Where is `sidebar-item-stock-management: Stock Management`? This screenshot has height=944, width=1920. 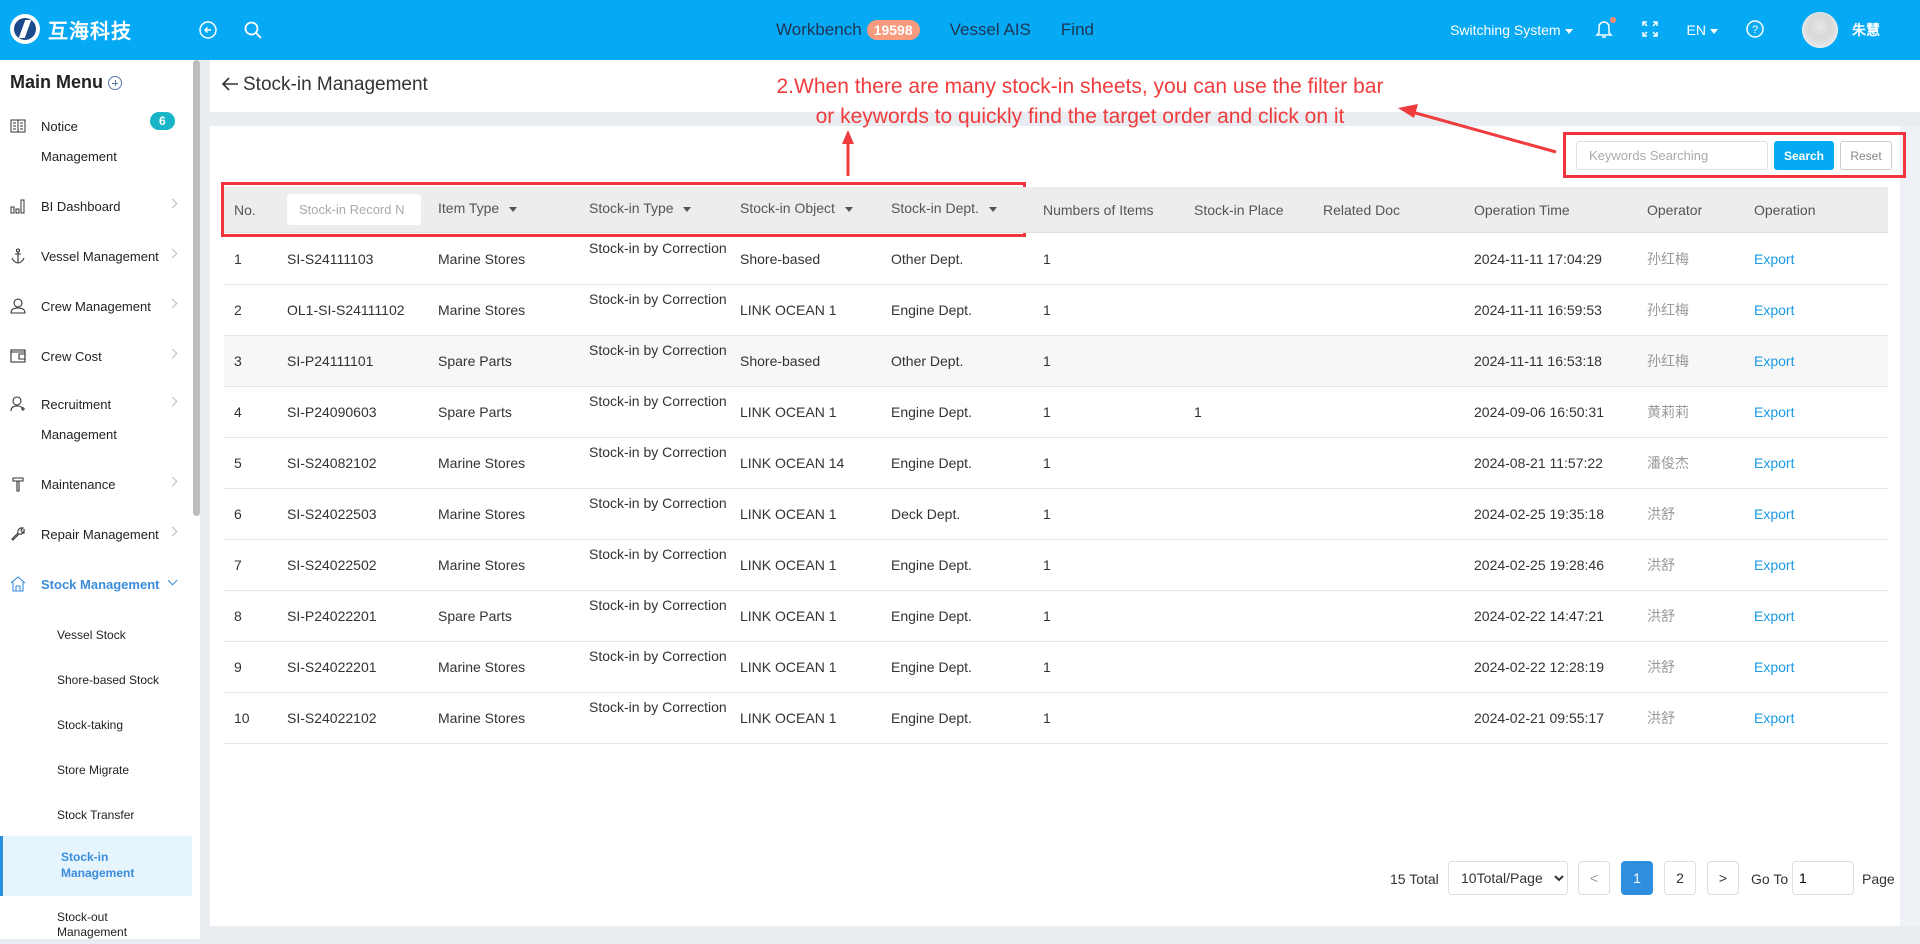 sidebar-item-stock-management: Stock Management is located at coordinates (95, 585).